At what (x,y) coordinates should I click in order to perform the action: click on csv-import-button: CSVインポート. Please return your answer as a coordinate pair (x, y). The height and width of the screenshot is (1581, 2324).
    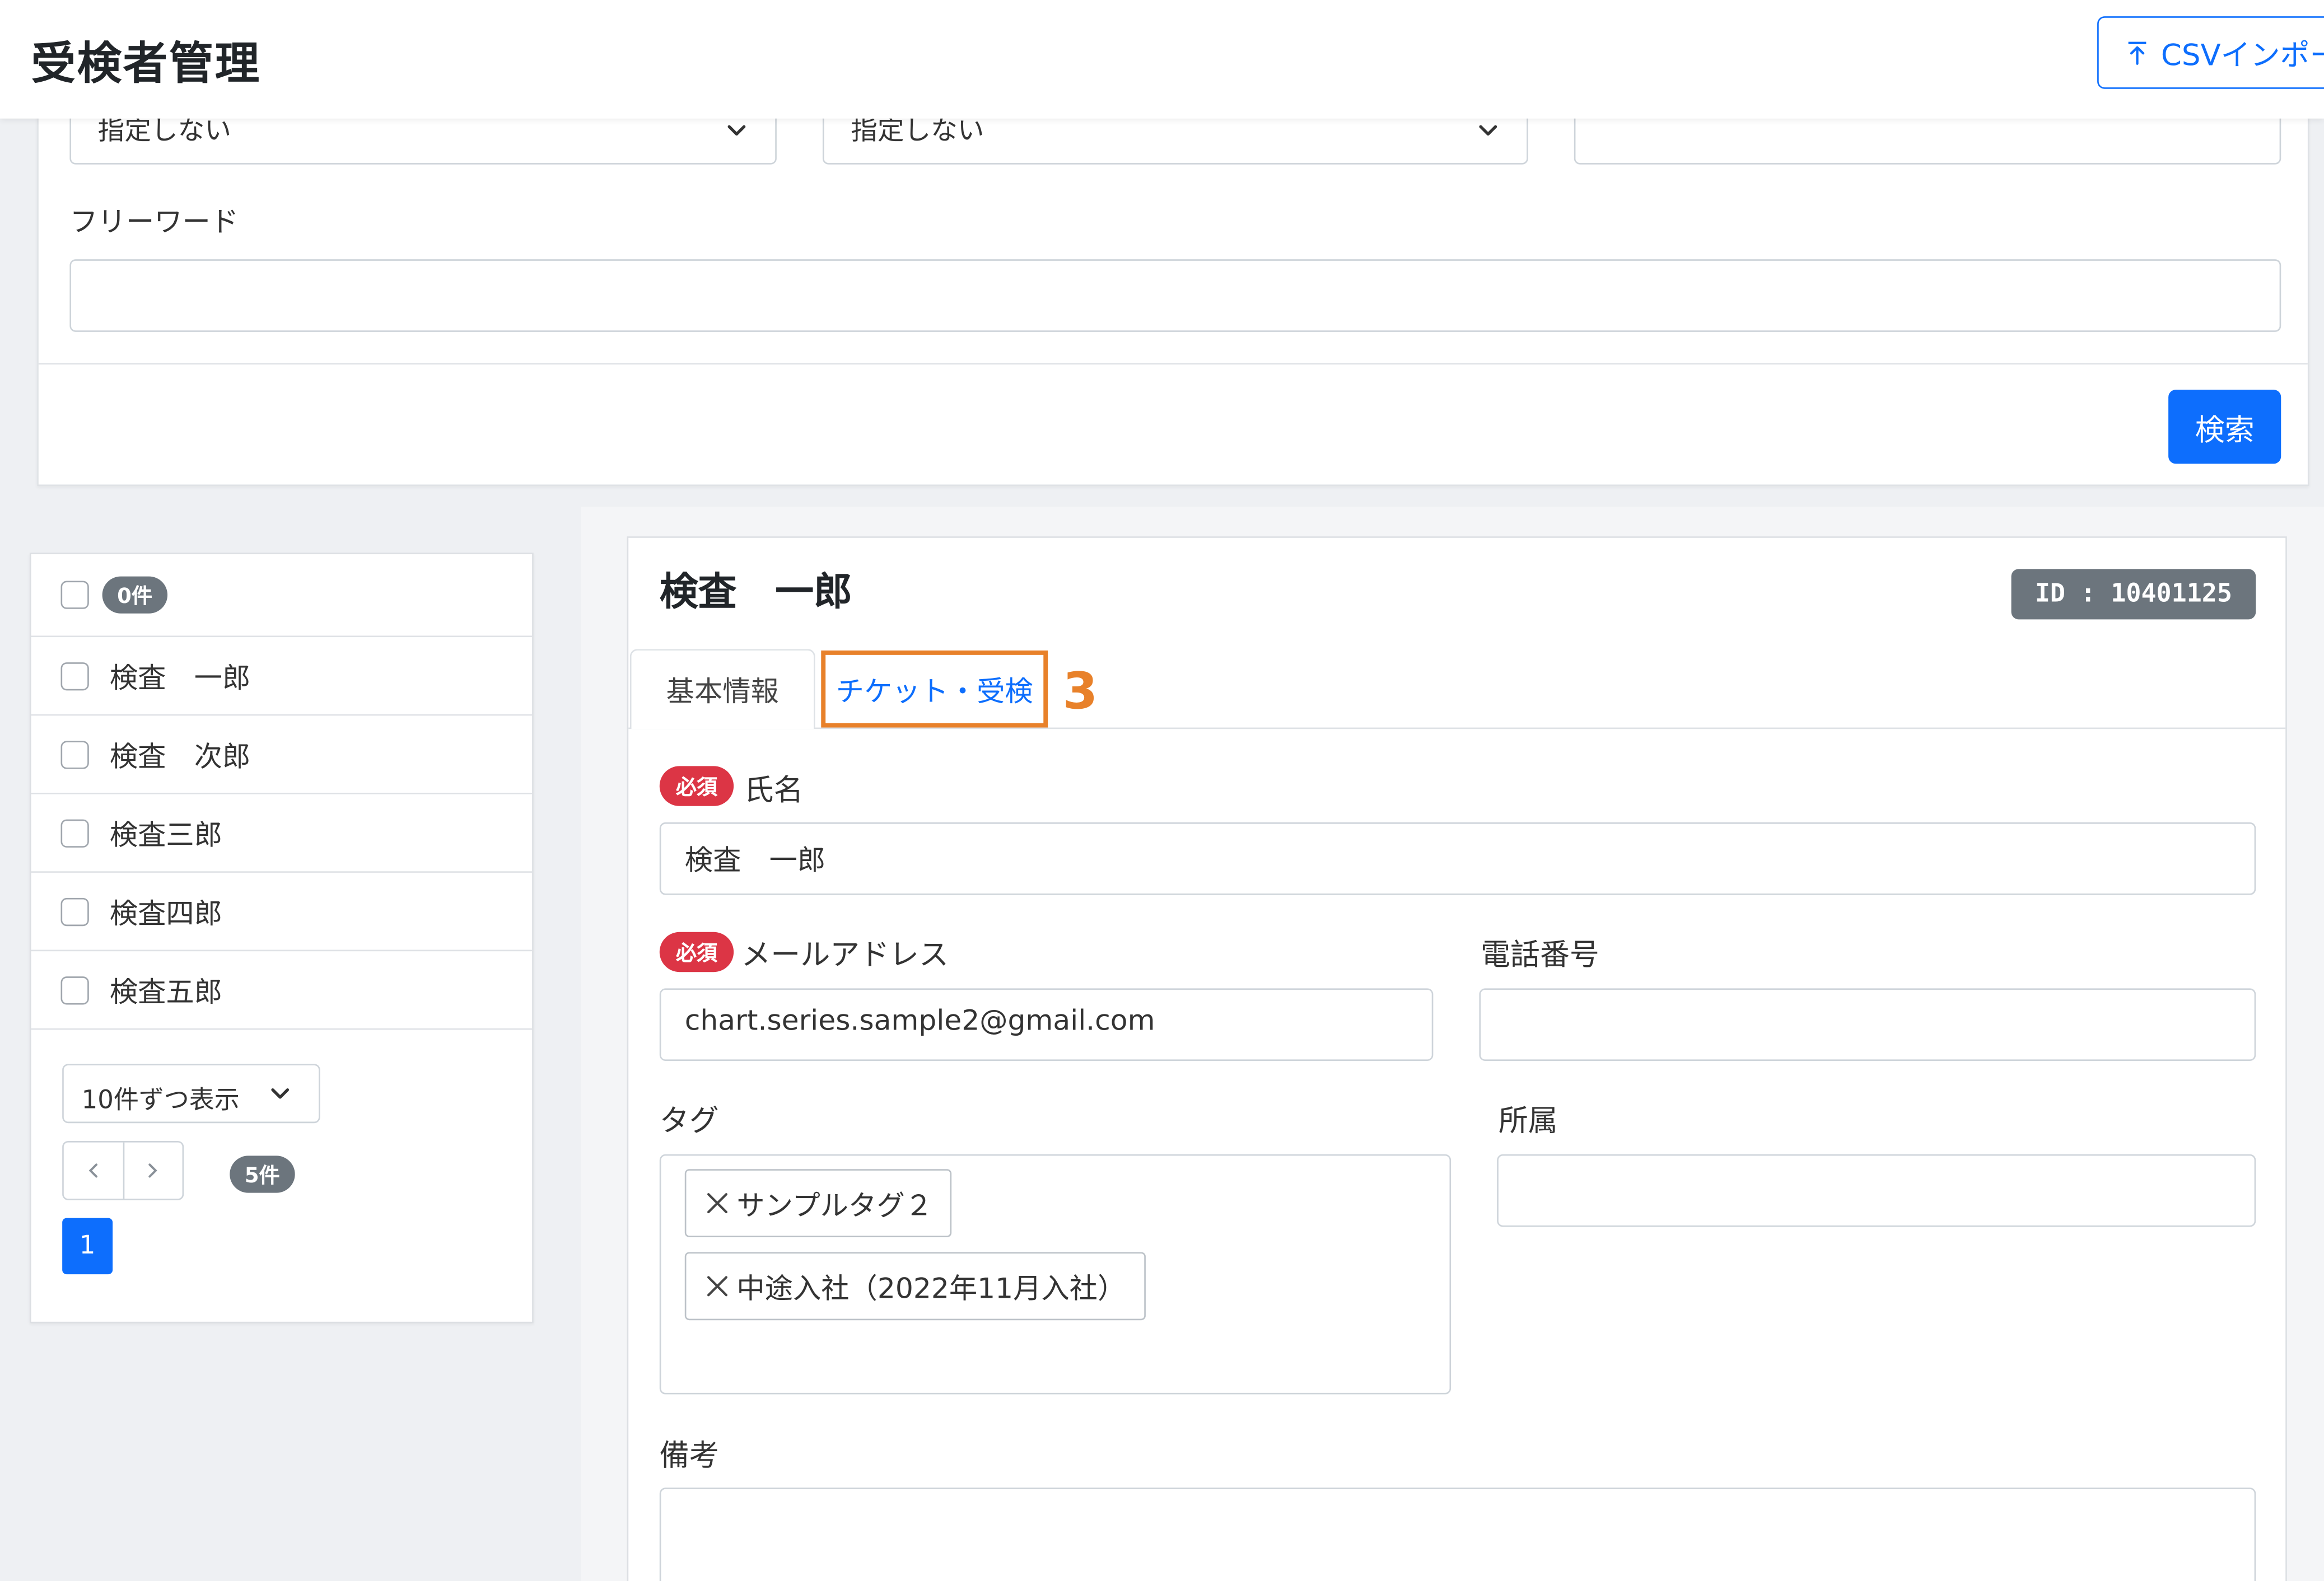
    Looking at the image, I should click on (2211, 52).